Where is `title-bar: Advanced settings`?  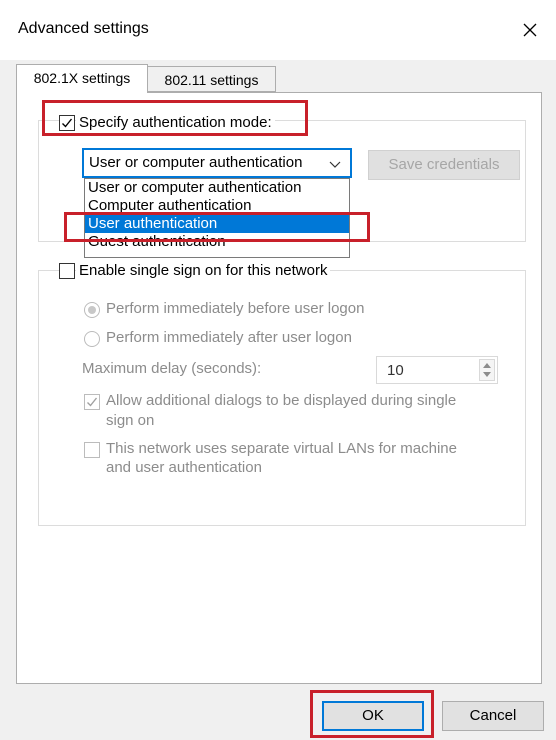 title-bar: Advanced settings is located at coordinates (278, 30).